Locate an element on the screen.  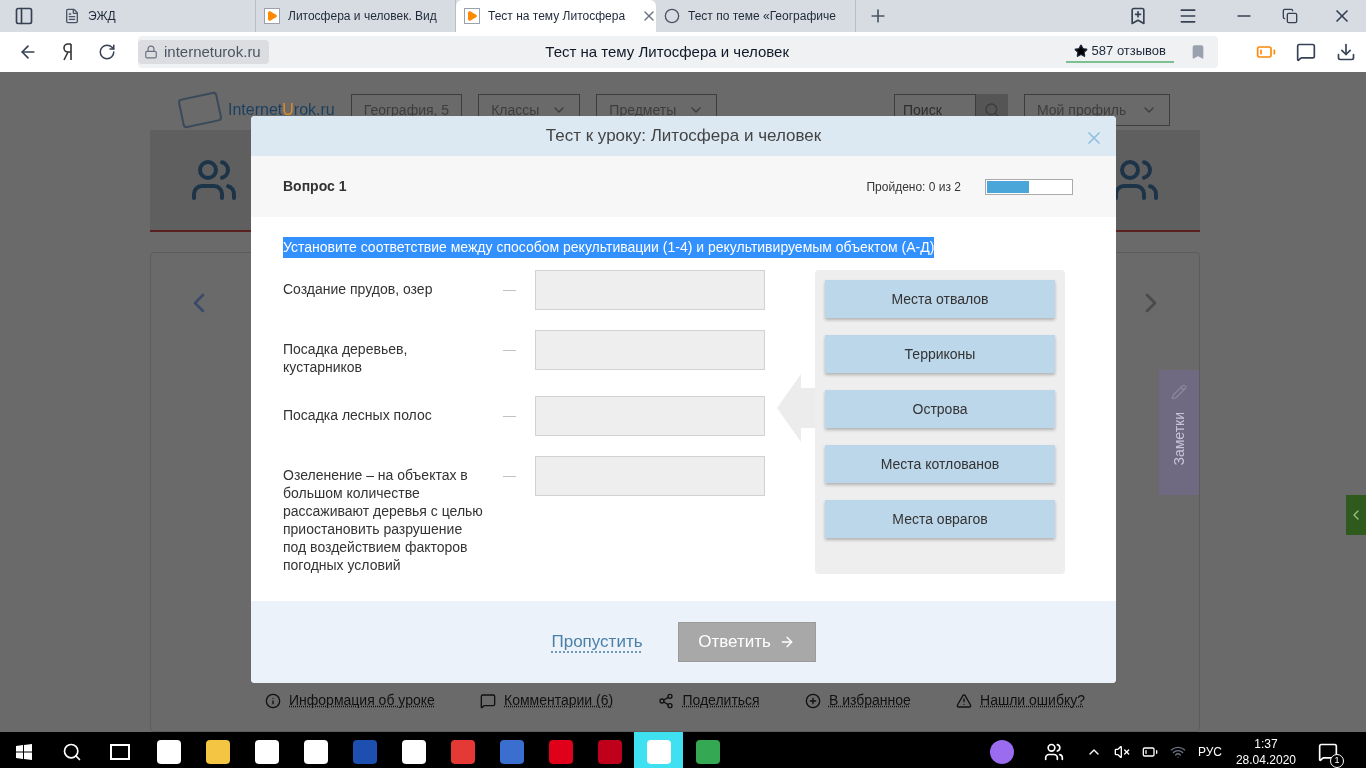
share-icon is located at coordinates (666, 700).